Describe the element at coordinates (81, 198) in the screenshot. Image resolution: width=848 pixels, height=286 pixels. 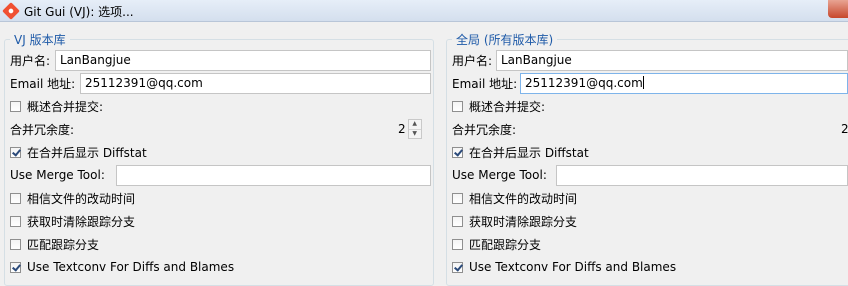
I see `local-trust-mtime-label: 相信文件的改动时间` at that location.